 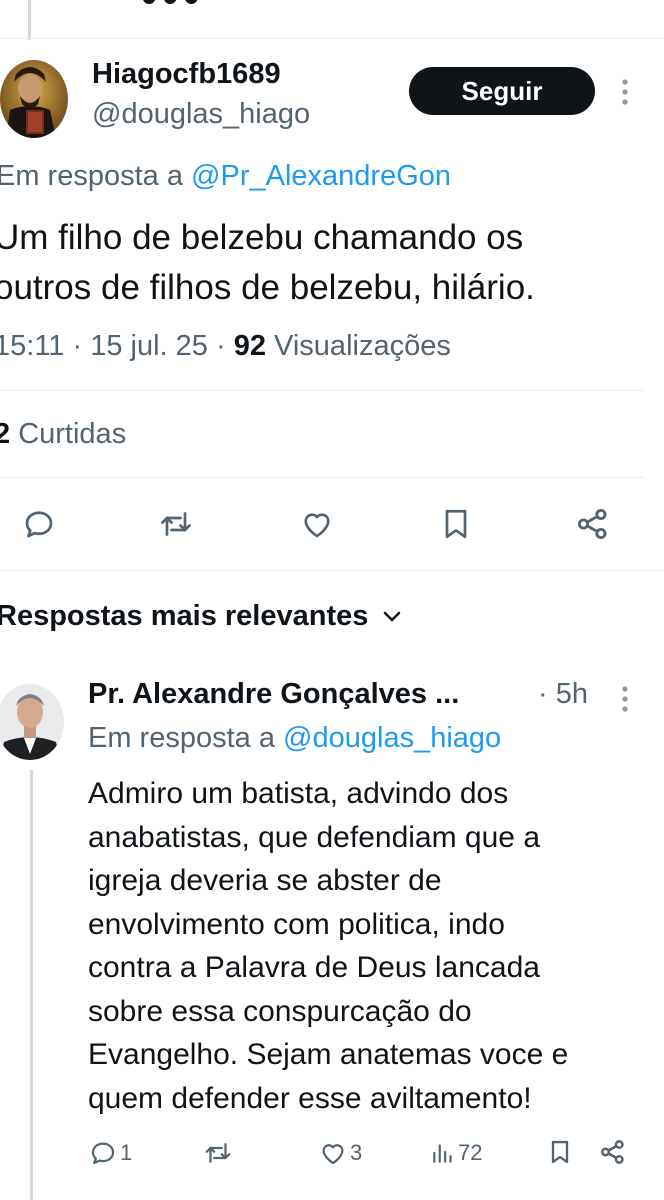 What do you see at coordinates (181, 738) in the screenshot?
I see `reply-reply-prefix: Em resposta a` at bounding box center [181, 738].